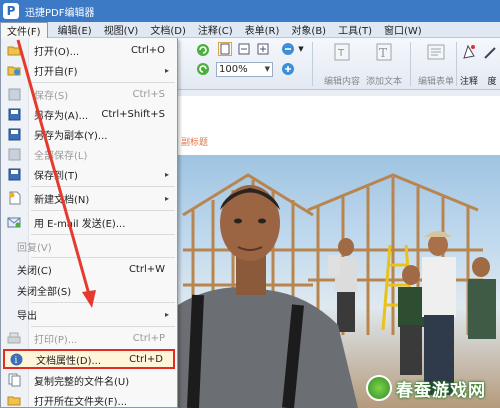  Describe the element at coordinates (244, 49) in the screenshot. I see `fit-width-icon` at that location.